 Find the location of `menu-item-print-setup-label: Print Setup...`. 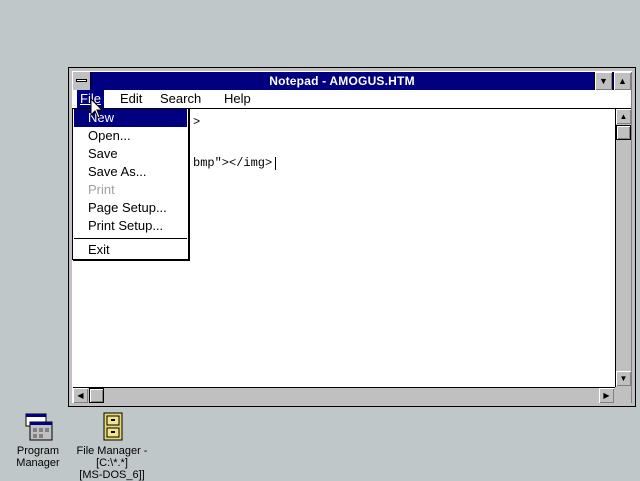

menu-item-print-setup-label: Print Setup... is located at coordinates (126, 225).